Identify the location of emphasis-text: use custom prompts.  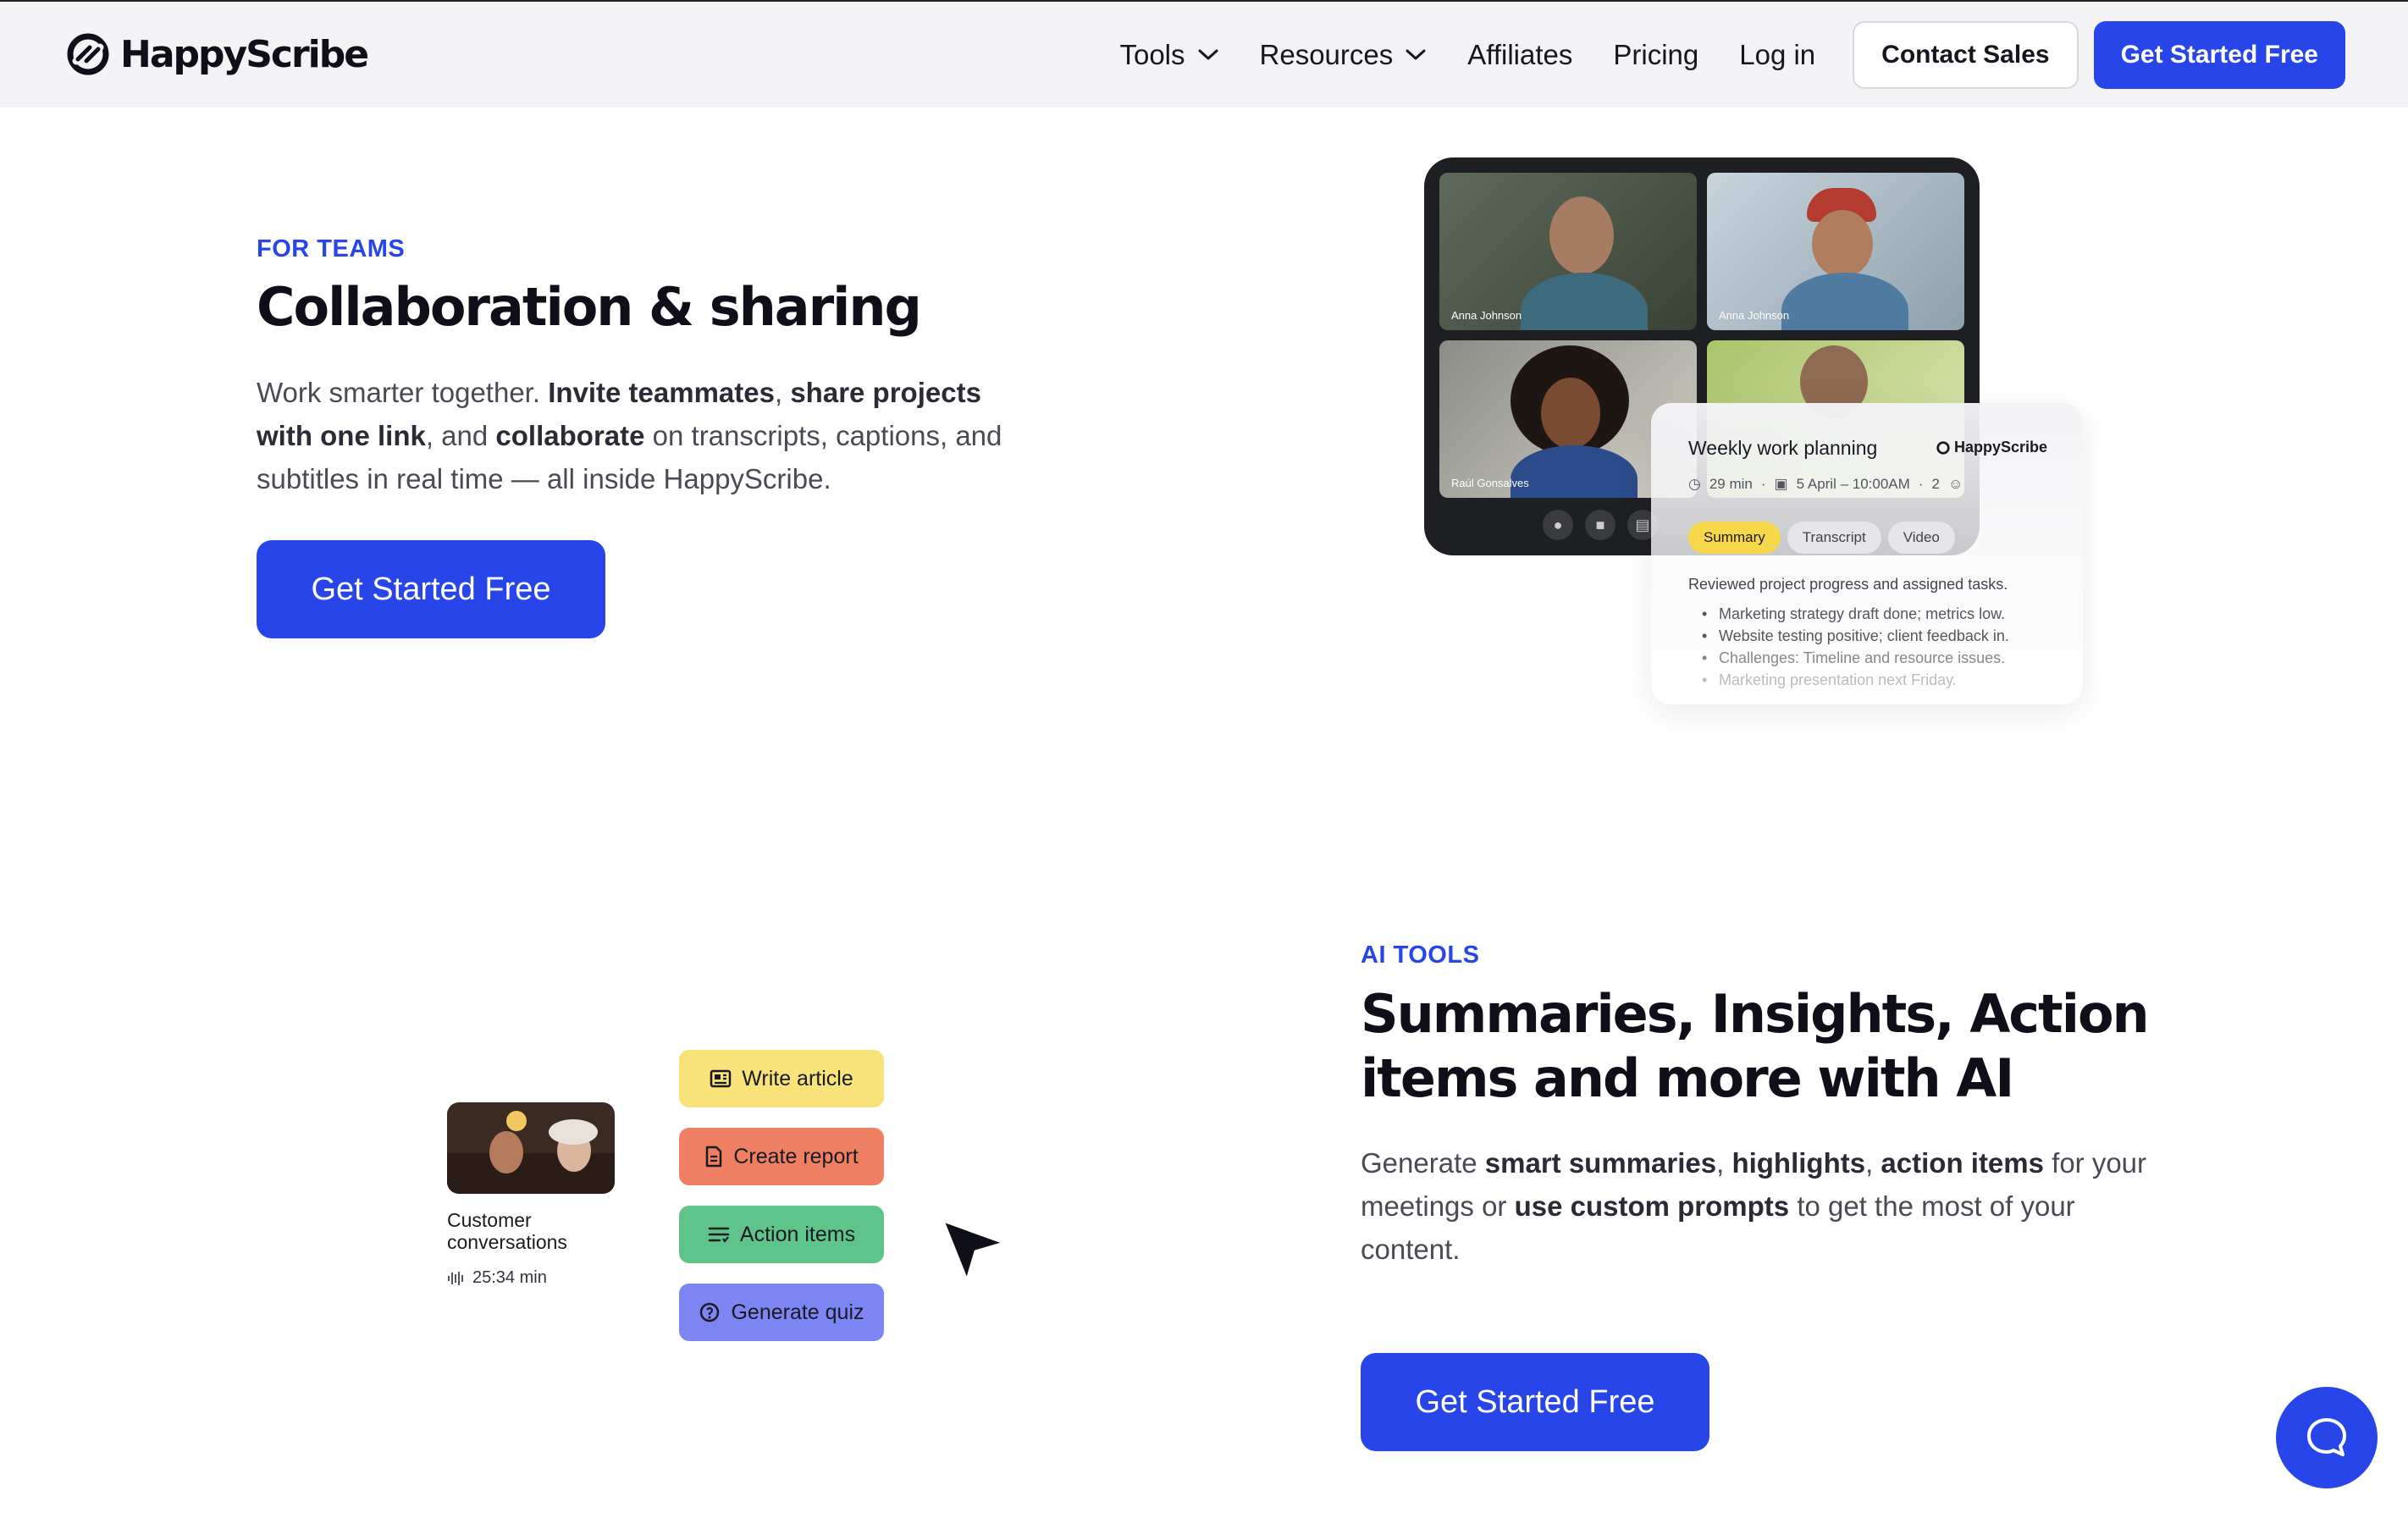
(1652, 1206).